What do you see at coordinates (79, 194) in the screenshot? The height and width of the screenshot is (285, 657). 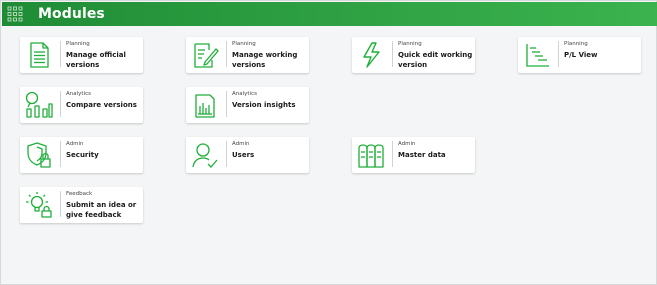 I see `tile-category: Feedback` at bounding box center [79, 194].